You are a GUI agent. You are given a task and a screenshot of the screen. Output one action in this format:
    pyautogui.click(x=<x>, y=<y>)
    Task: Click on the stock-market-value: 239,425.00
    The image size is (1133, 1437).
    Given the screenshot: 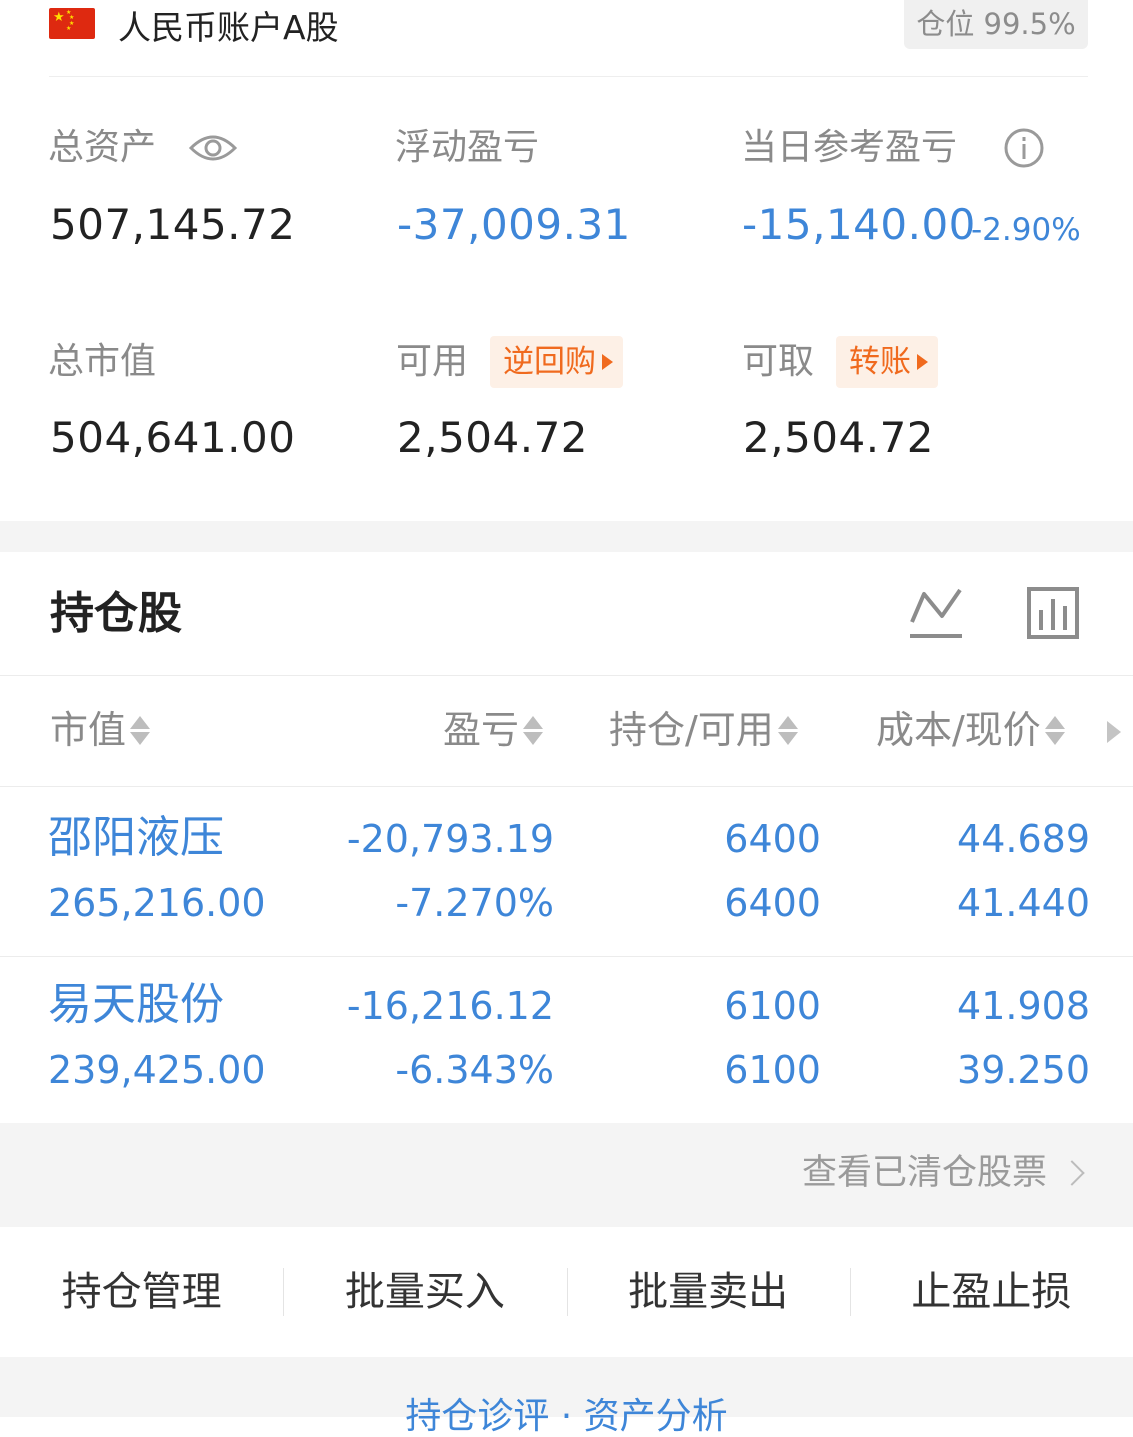 What is the action you would take?
    pyautogui.click(x=157, y=1070)
    